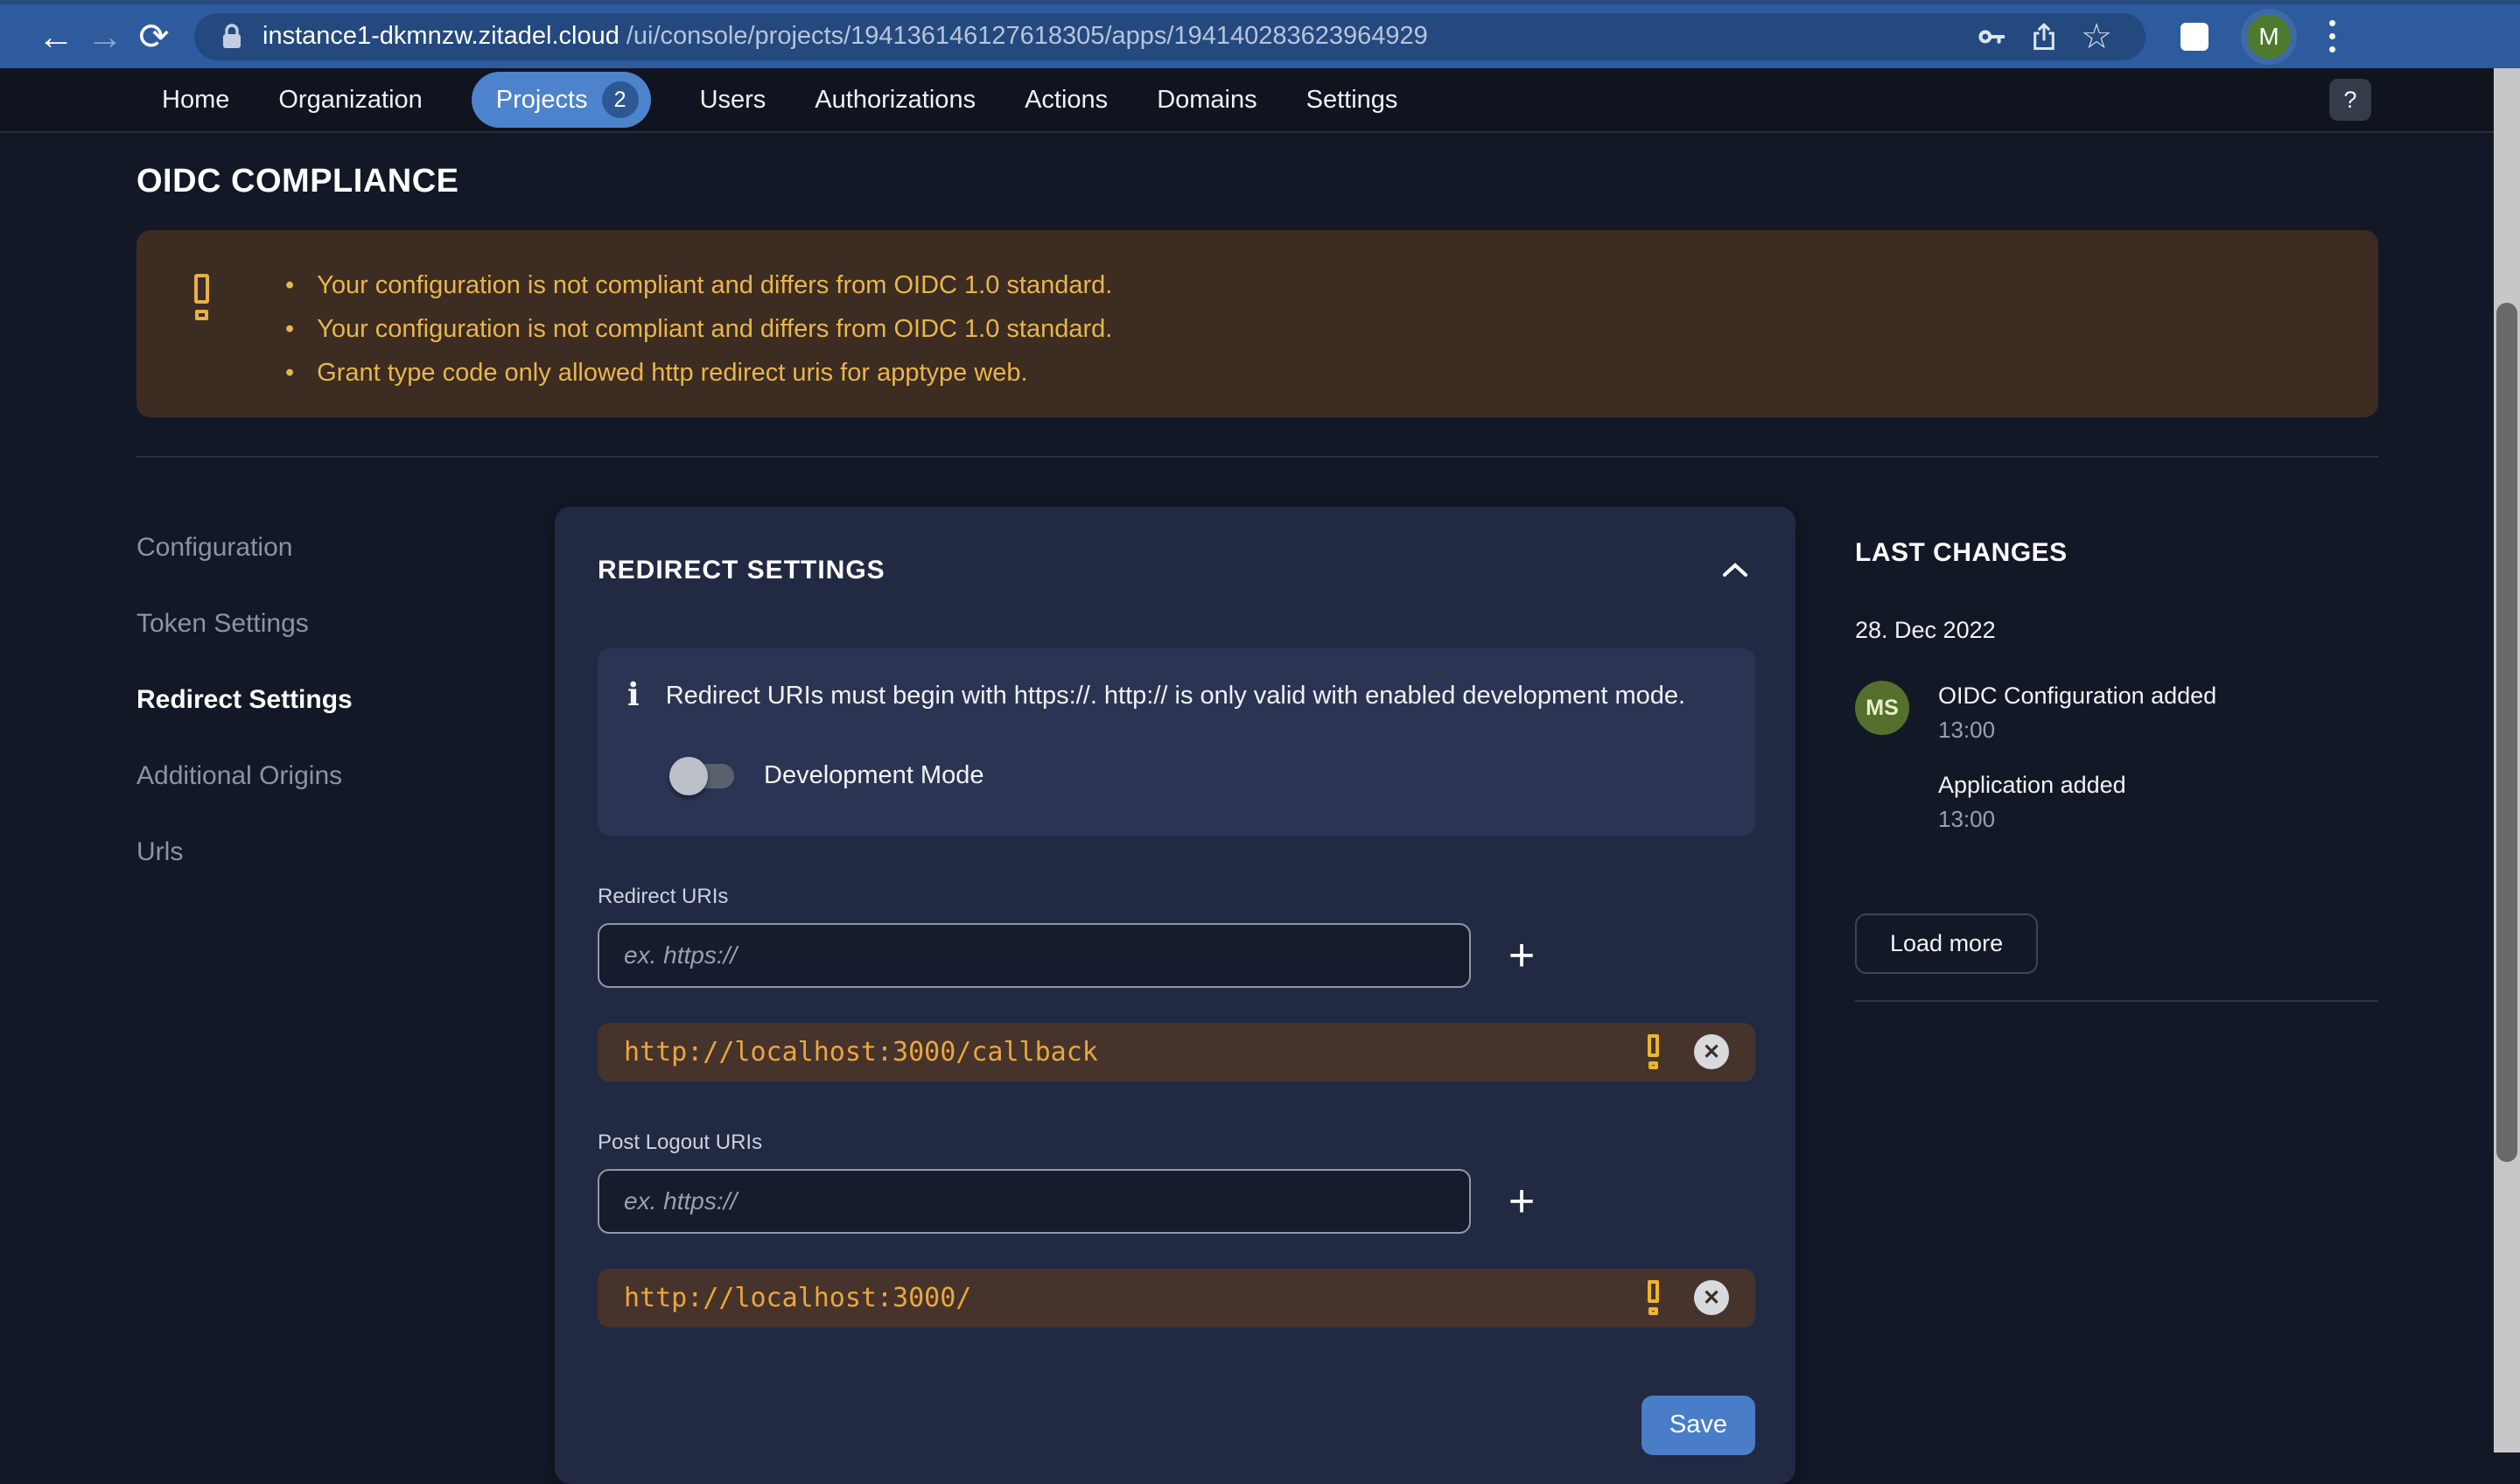 The height and width of the screenshot is (1484, 2520). I want to click on sidebar-item-urls: Urls, so click(311, 852).